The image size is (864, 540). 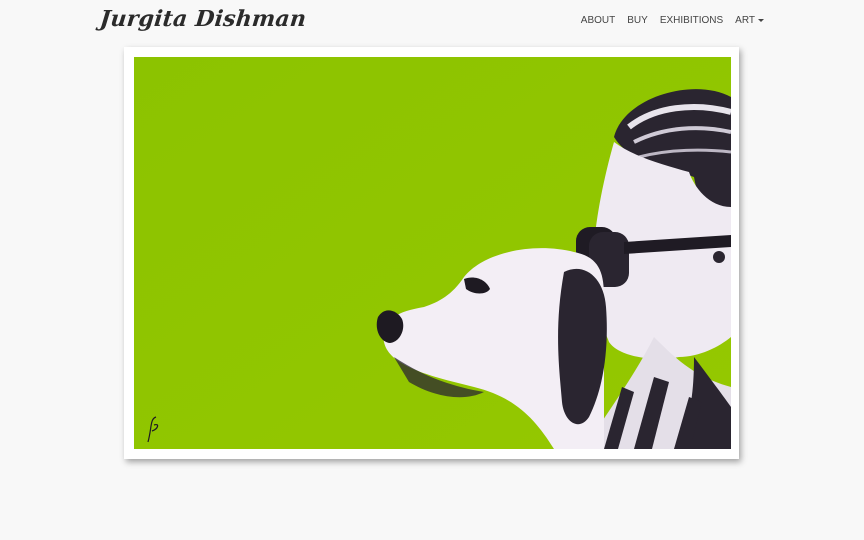 I want to click on nav-item-exhibitions: EXHIBITIONS, so click(x=691, y=21).